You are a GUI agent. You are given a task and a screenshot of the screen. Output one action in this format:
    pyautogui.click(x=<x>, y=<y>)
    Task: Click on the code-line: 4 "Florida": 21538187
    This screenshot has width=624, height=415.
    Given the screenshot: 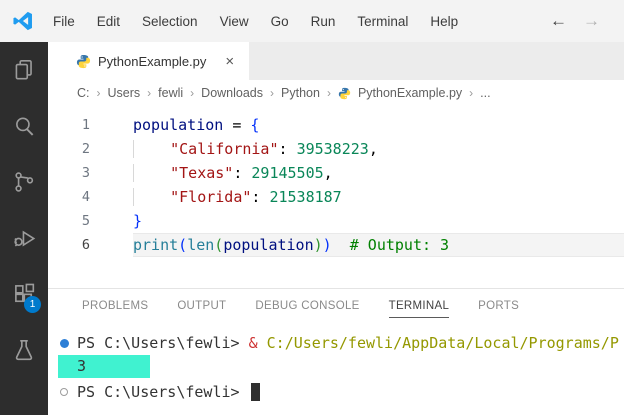 What is the action you would take?
    pyautogui.click(x=336, y=197)
    